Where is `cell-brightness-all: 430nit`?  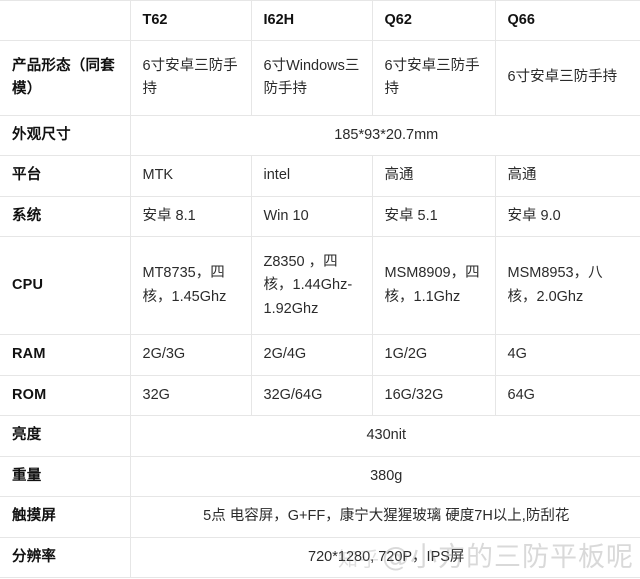 cell-brightness-all: 430nit is located at coordinates (384, 436).